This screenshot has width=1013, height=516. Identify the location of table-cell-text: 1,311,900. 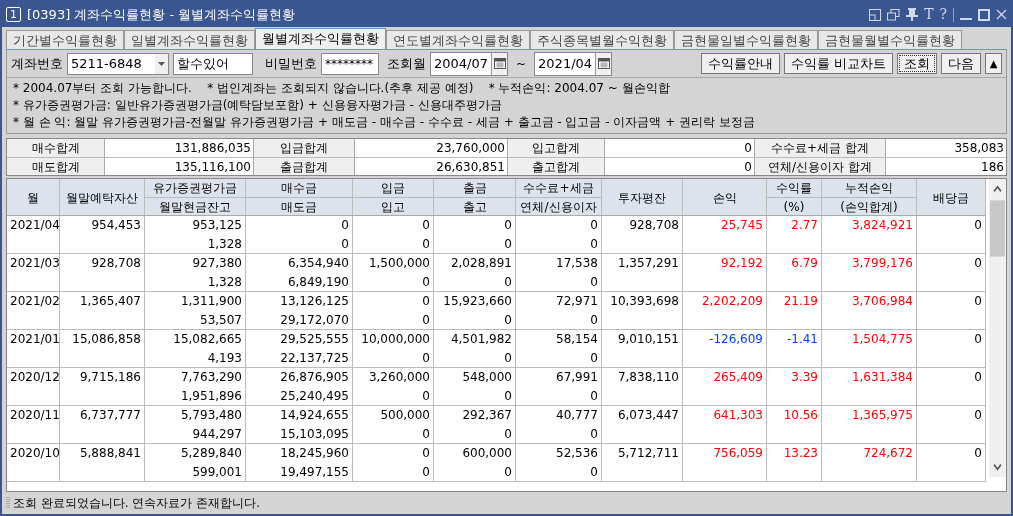
(211, 301).